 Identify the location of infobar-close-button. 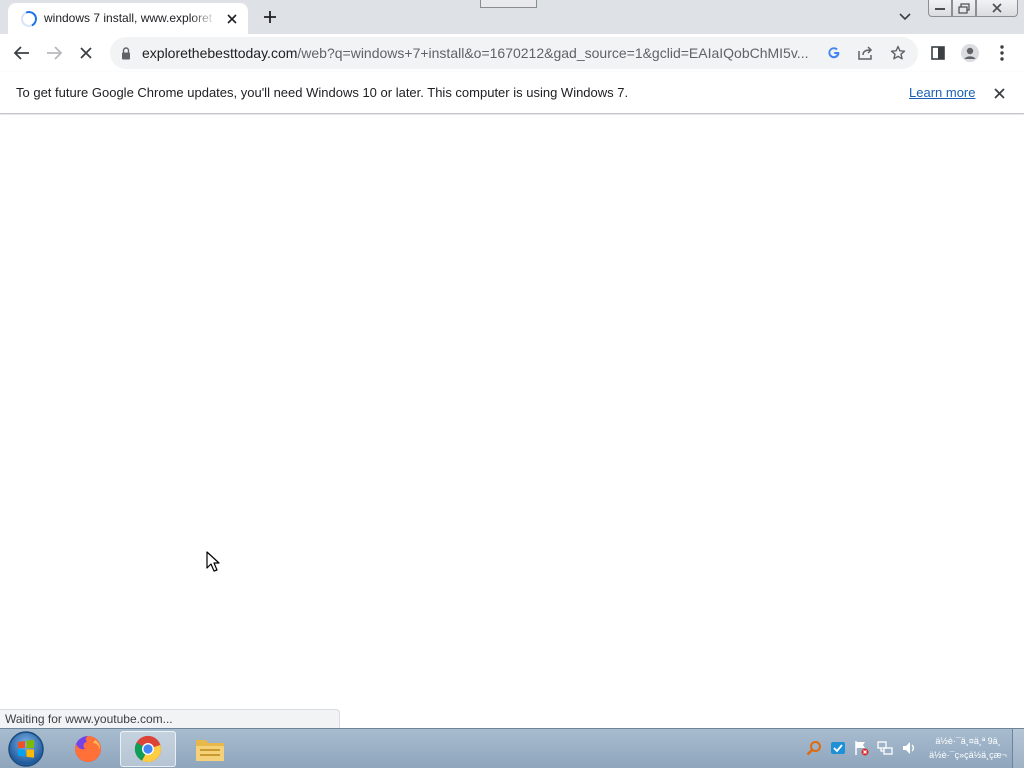
(999, 93).